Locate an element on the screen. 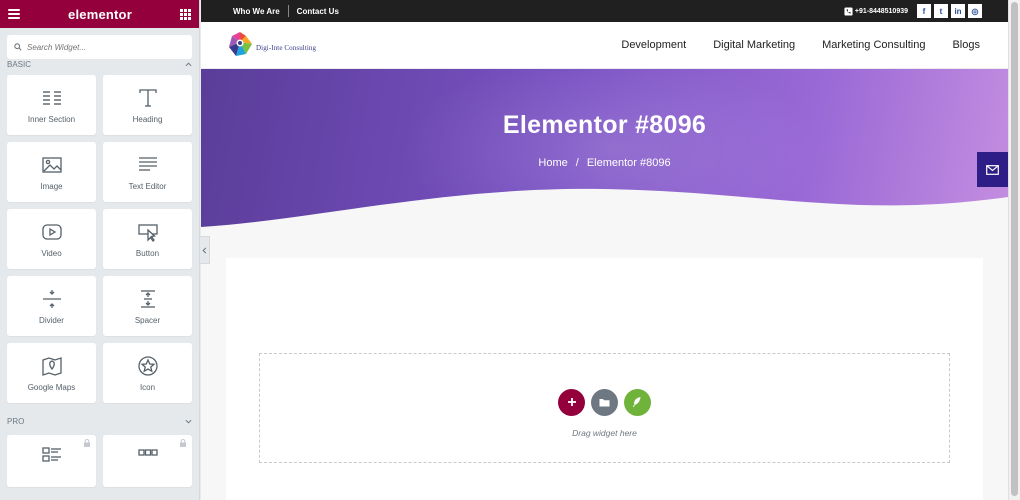 The image size is (1020, 500). heading-icon is located at coordinates (147, 97).